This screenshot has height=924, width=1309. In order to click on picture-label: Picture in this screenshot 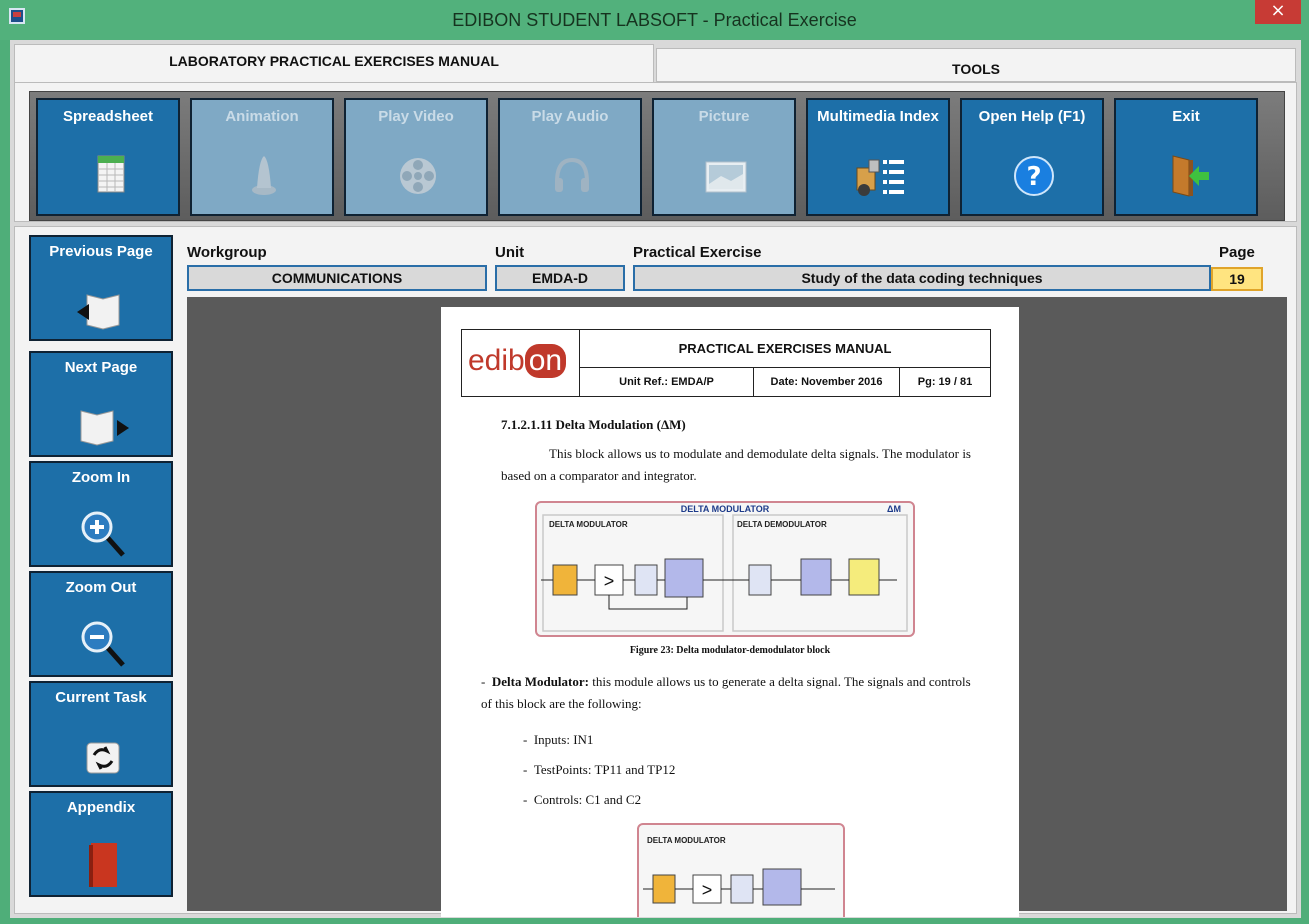, I will do `click(724, 116)`.